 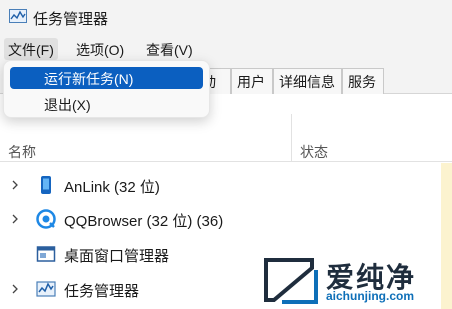 I want to click on tab-services: 服务, so click(x=363, y=81).